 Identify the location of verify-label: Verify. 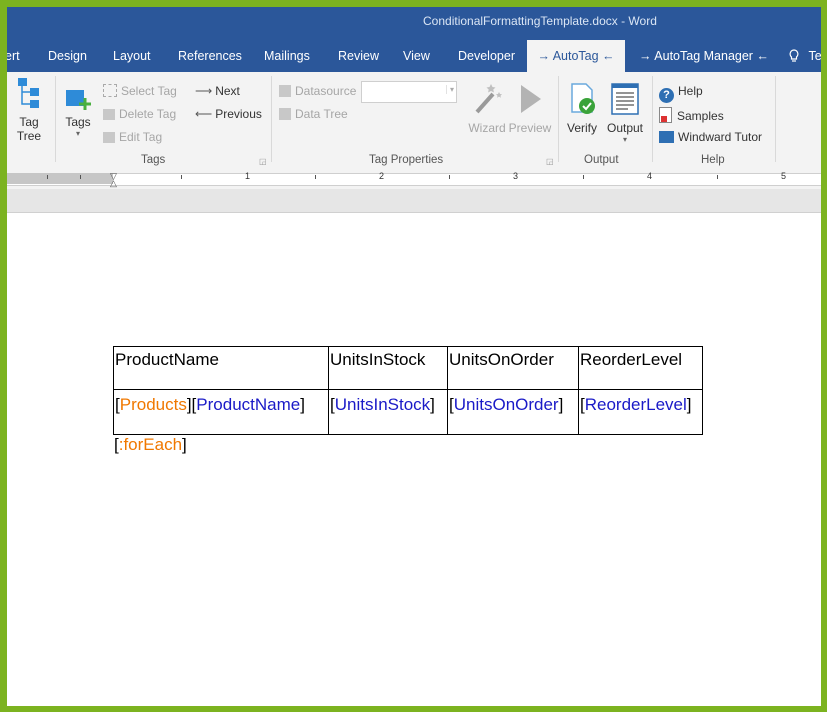
(581, 128).